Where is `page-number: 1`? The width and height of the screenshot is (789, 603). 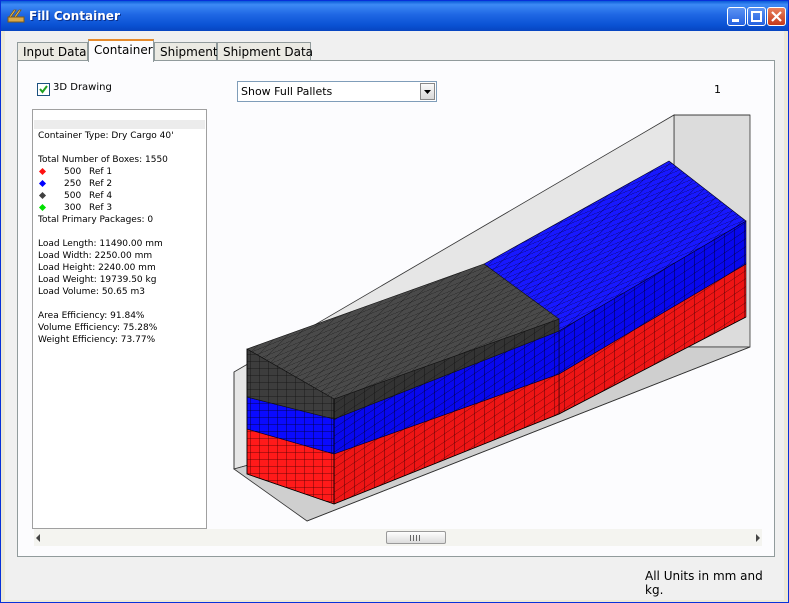
page-number: 1 is located at coordinates (717, 89).